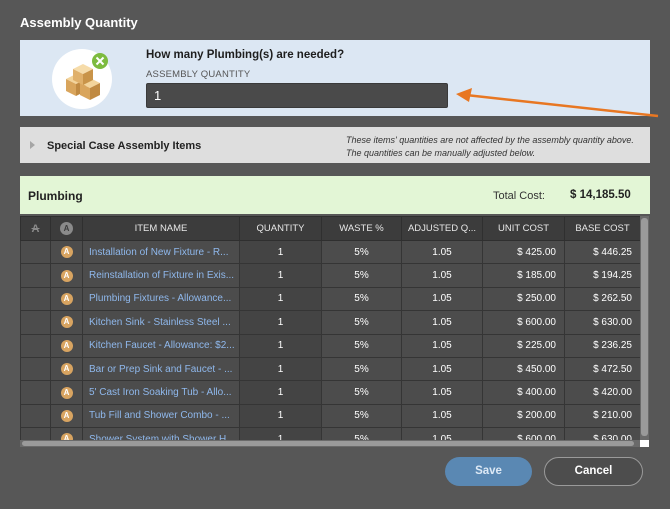 This screenshot has height=509, width=670. I want to click on unit-cost-cell: $ 225.00, so click(523, 345).